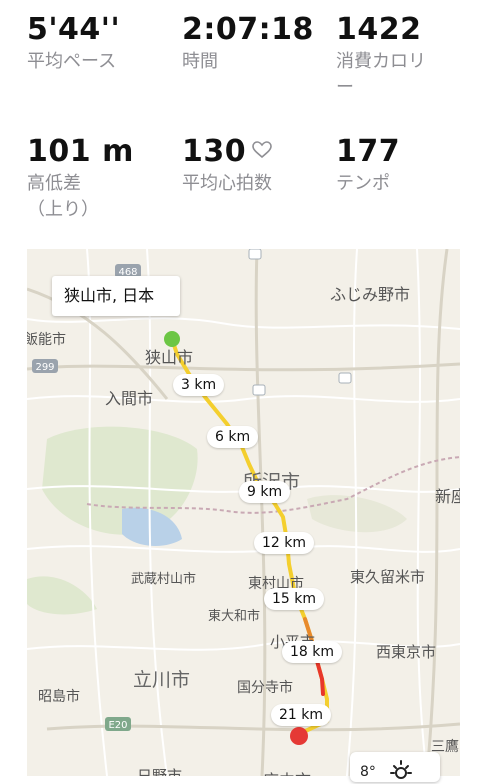 This screenshot has height=784, width=480. Describe the element at coordinates (287, 771) in the screenshot. I see `place-fuchu: 府中市` at that location.